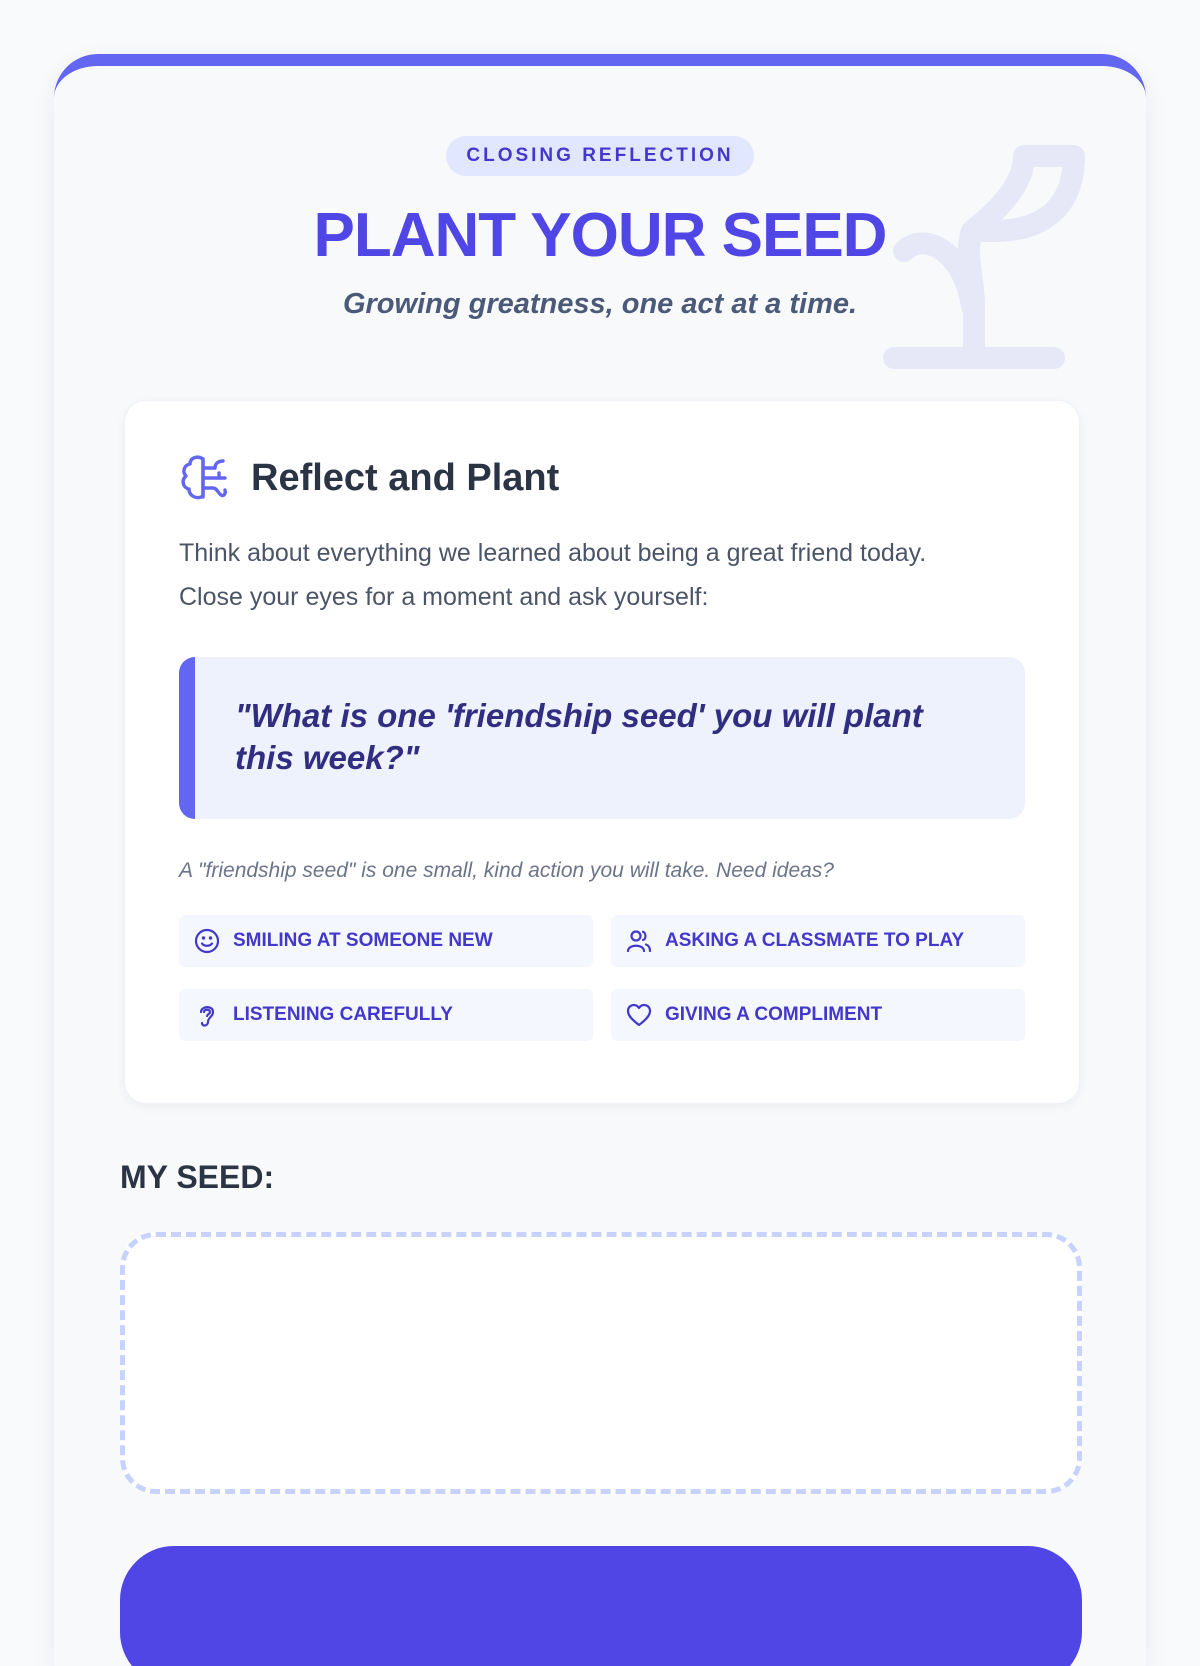  Describe the element at coordinates (363, 940) in the screenshot. I see `idea-label: SMILING AT SOMEONE NEW` at that location.